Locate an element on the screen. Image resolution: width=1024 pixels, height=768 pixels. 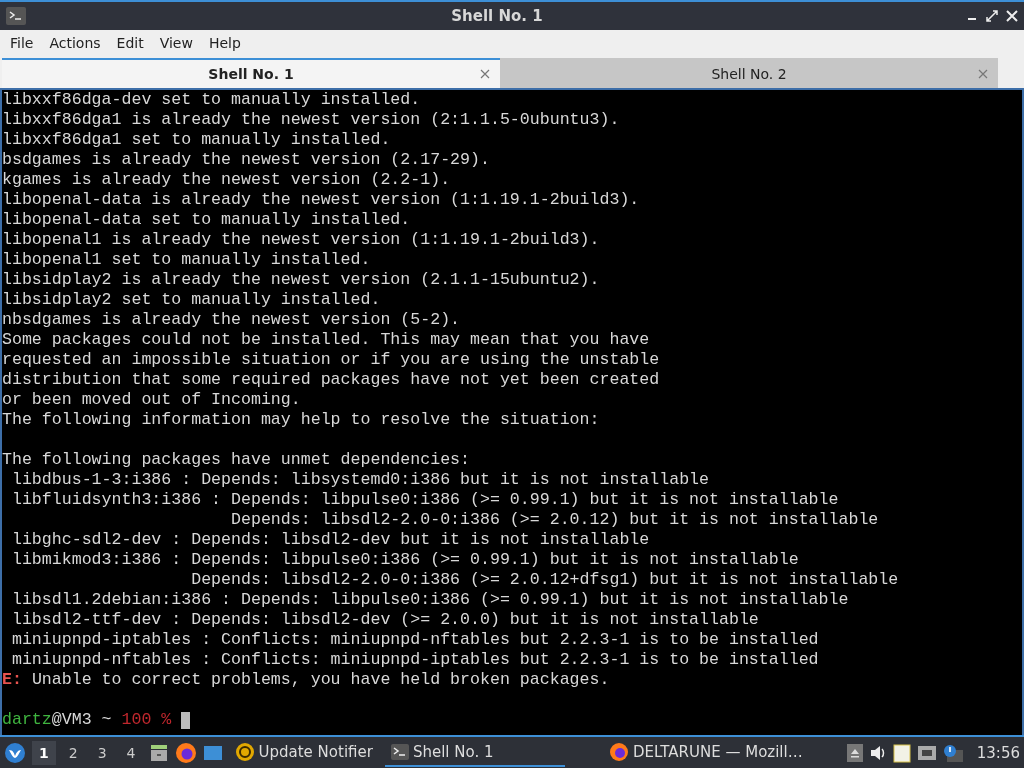
terminal-line: libsidplay2 is already the newest version (2.1.1-15ubuntu2). is located at coordinates (301, 280).